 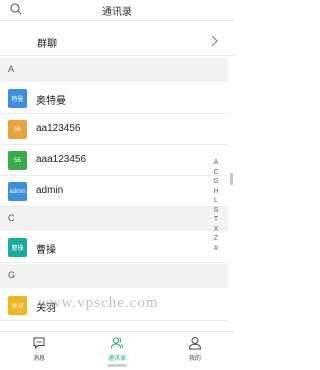 I want to click on avatar: 特曼, so click(x=17, y=98).